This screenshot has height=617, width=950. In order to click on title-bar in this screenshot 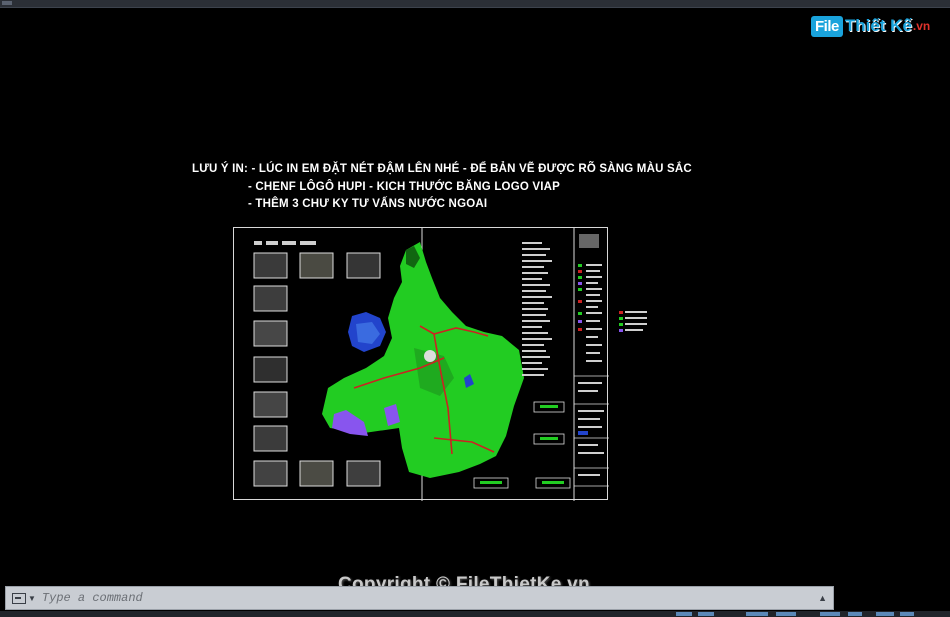, I will do `click(475, 4)`.